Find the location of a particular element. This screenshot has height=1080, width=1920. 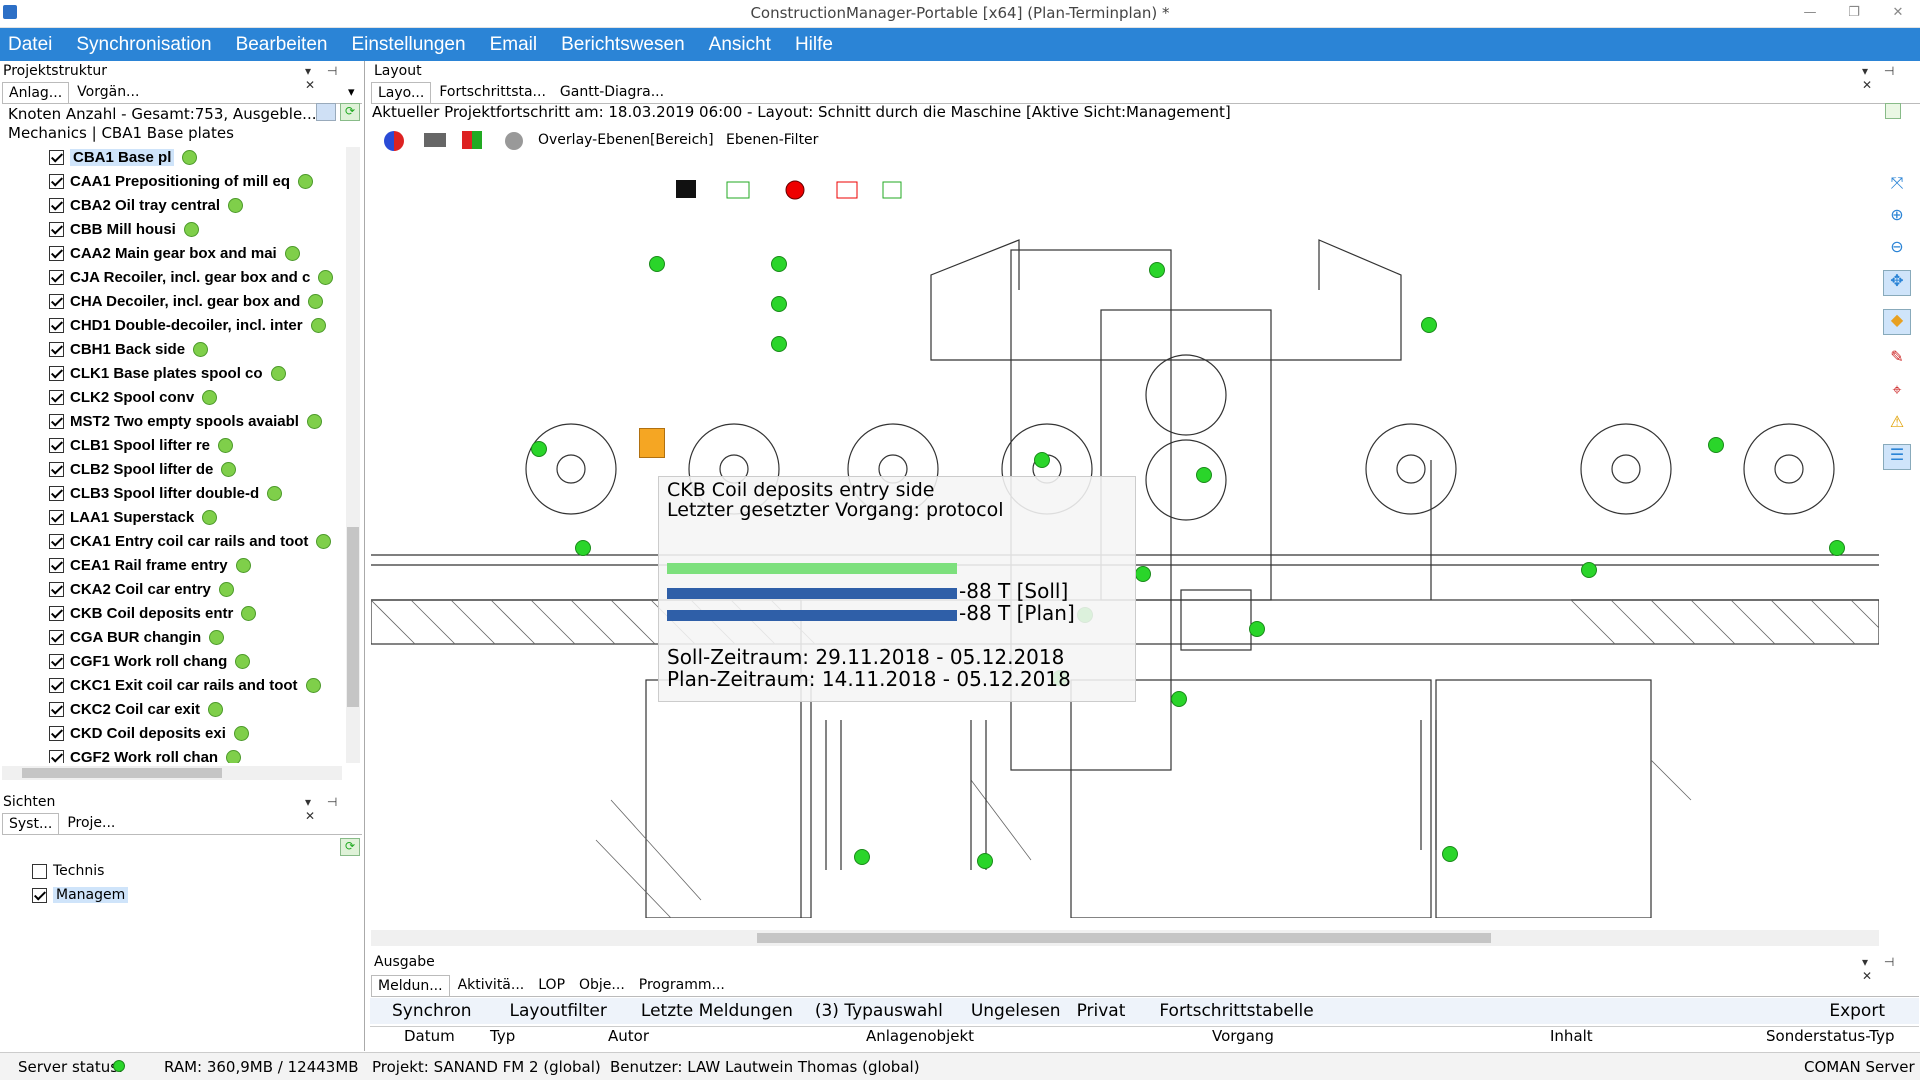

tree-item: MST2 Two empty spools avaiabl is located at coordinates (185, 421).